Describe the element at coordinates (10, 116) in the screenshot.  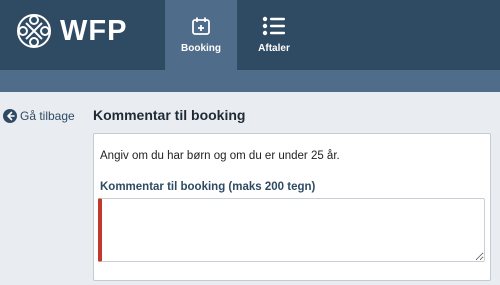
I see `arrow-left-circle-icon` at that location.